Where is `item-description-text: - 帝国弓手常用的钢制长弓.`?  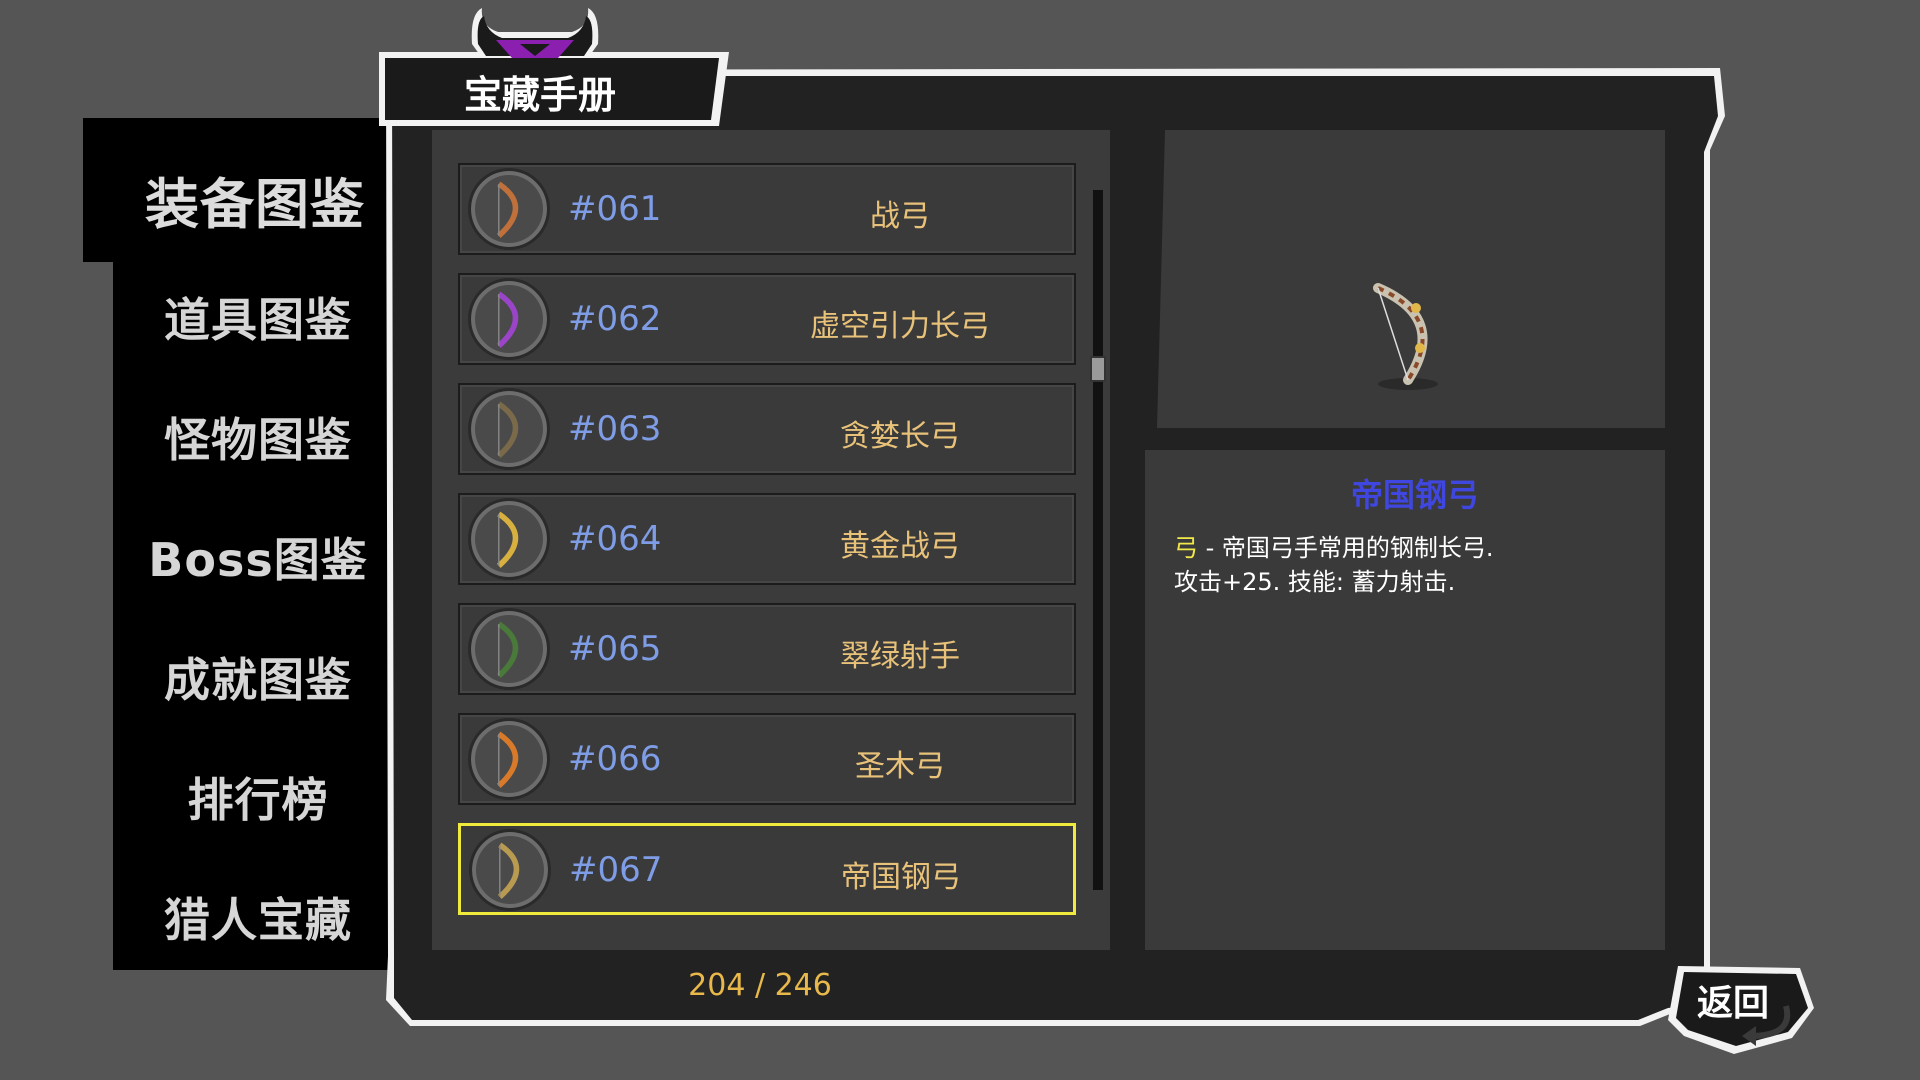 item-description-text: - 帝国弓手常用的钢制长弓. is located at coordinates (1346, 548).